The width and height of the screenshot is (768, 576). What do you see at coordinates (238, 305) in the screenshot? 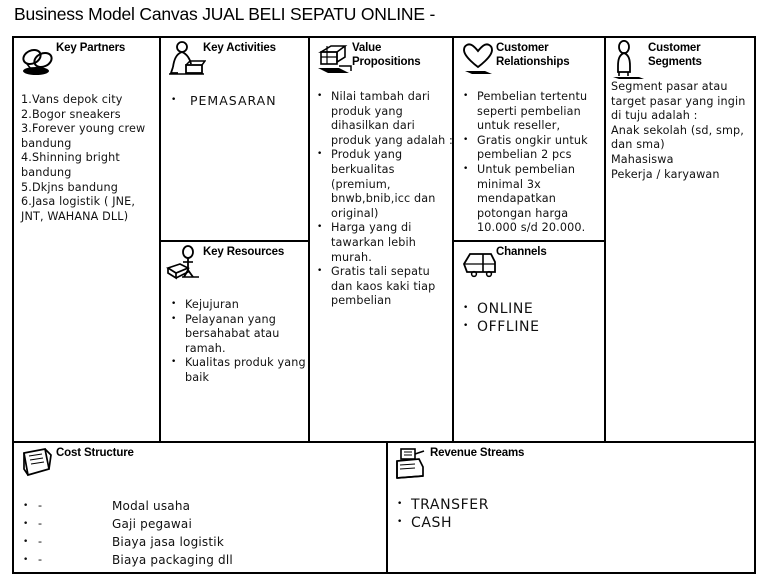
I see `list-item: Kejujuran` at bounding box center [238, 305].